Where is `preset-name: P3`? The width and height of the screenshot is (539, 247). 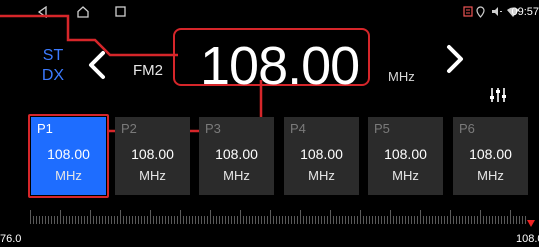 preset-name: P3 is located at coordinates (213, 128).